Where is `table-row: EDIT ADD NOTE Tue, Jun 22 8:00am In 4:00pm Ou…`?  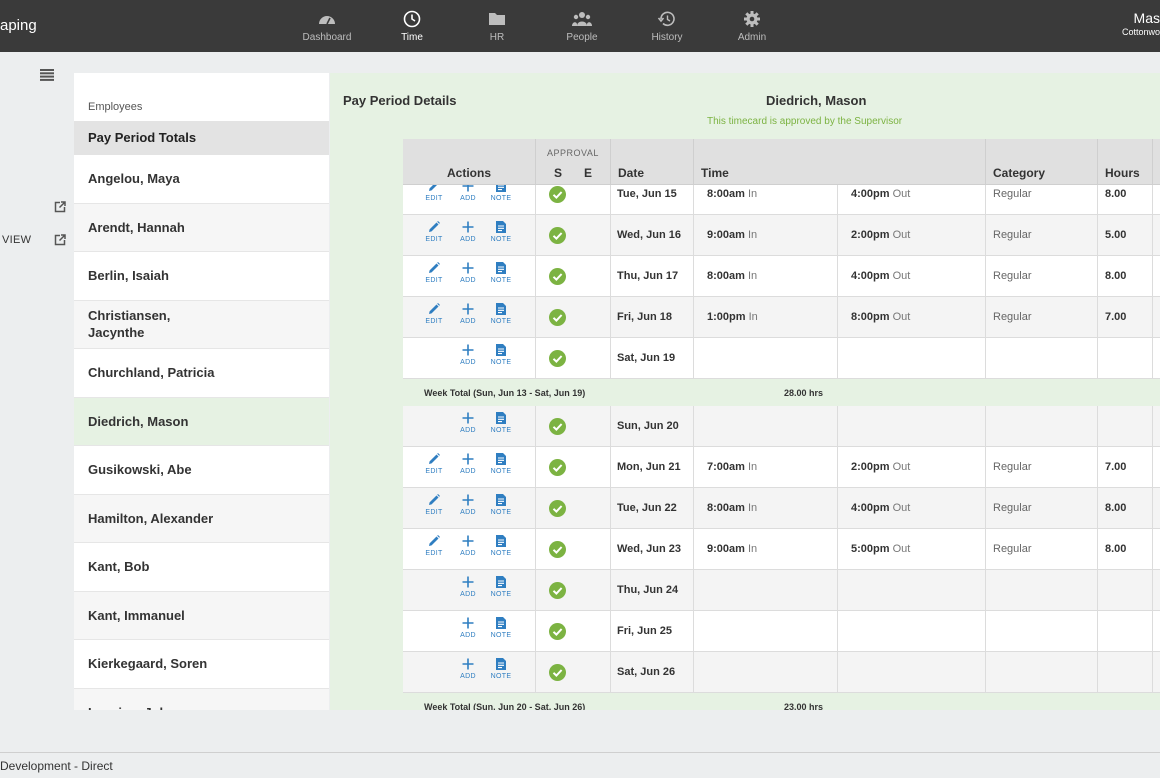
table-row: EDIT ADD NOTE Tue, Jun 22 8:00am In 4:00pm Ou… is located at coordinates (781, 508).